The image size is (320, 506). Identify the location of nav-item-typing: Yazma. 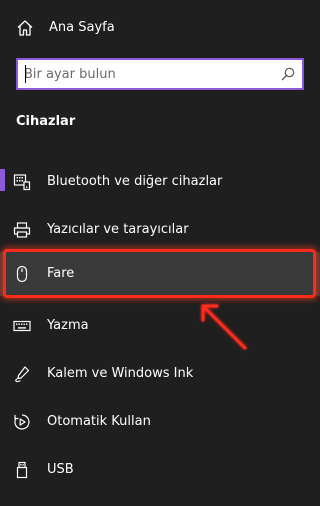
(160, 326).